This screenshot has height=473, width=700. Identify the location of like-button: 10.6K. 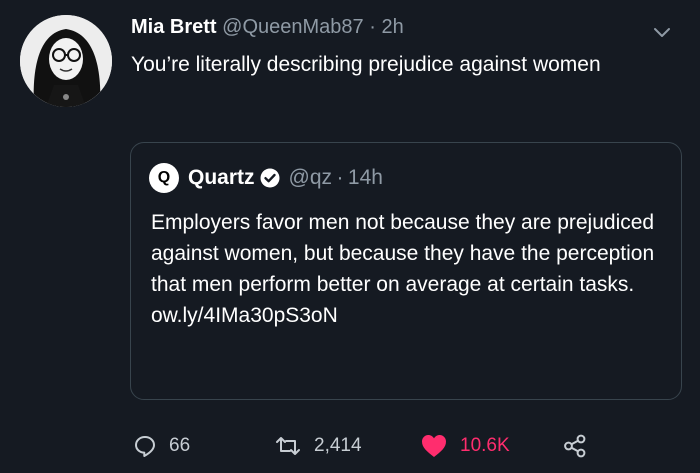
(465, 446).